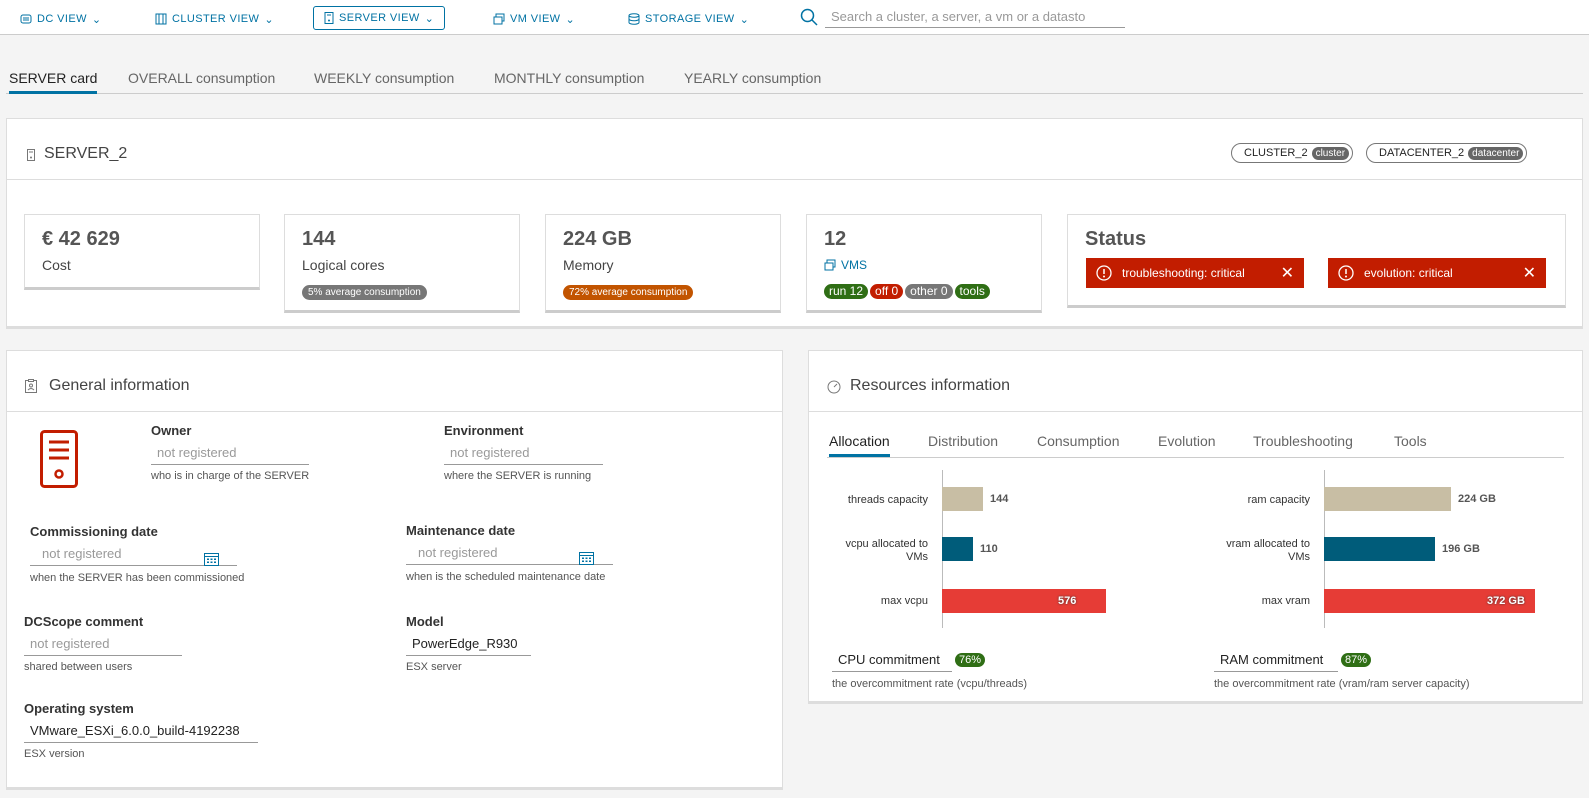  What do you see at coordinates (887, 500) in the screenshot?
I see `cpu-row-label: threads capacity` at bounding box center [887, 500].